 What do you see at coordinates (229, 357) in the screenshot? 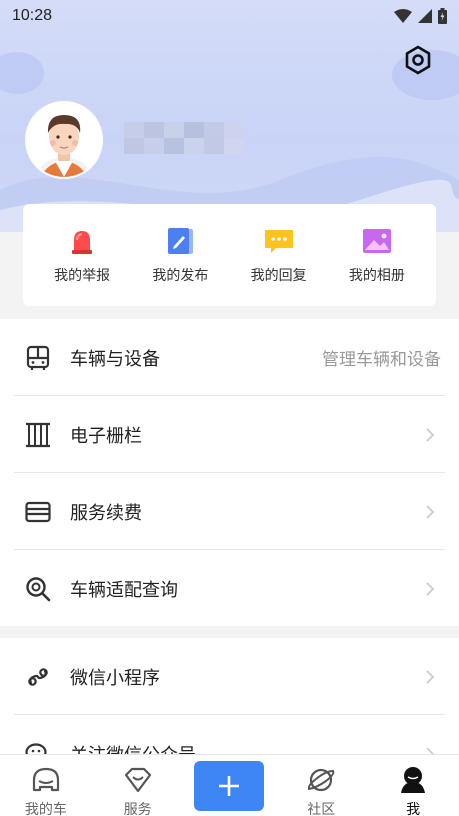
I see `menu-vehicles-and-devices: 车辆与设备 管理车辆和设备` at bounding box center [229, 357].